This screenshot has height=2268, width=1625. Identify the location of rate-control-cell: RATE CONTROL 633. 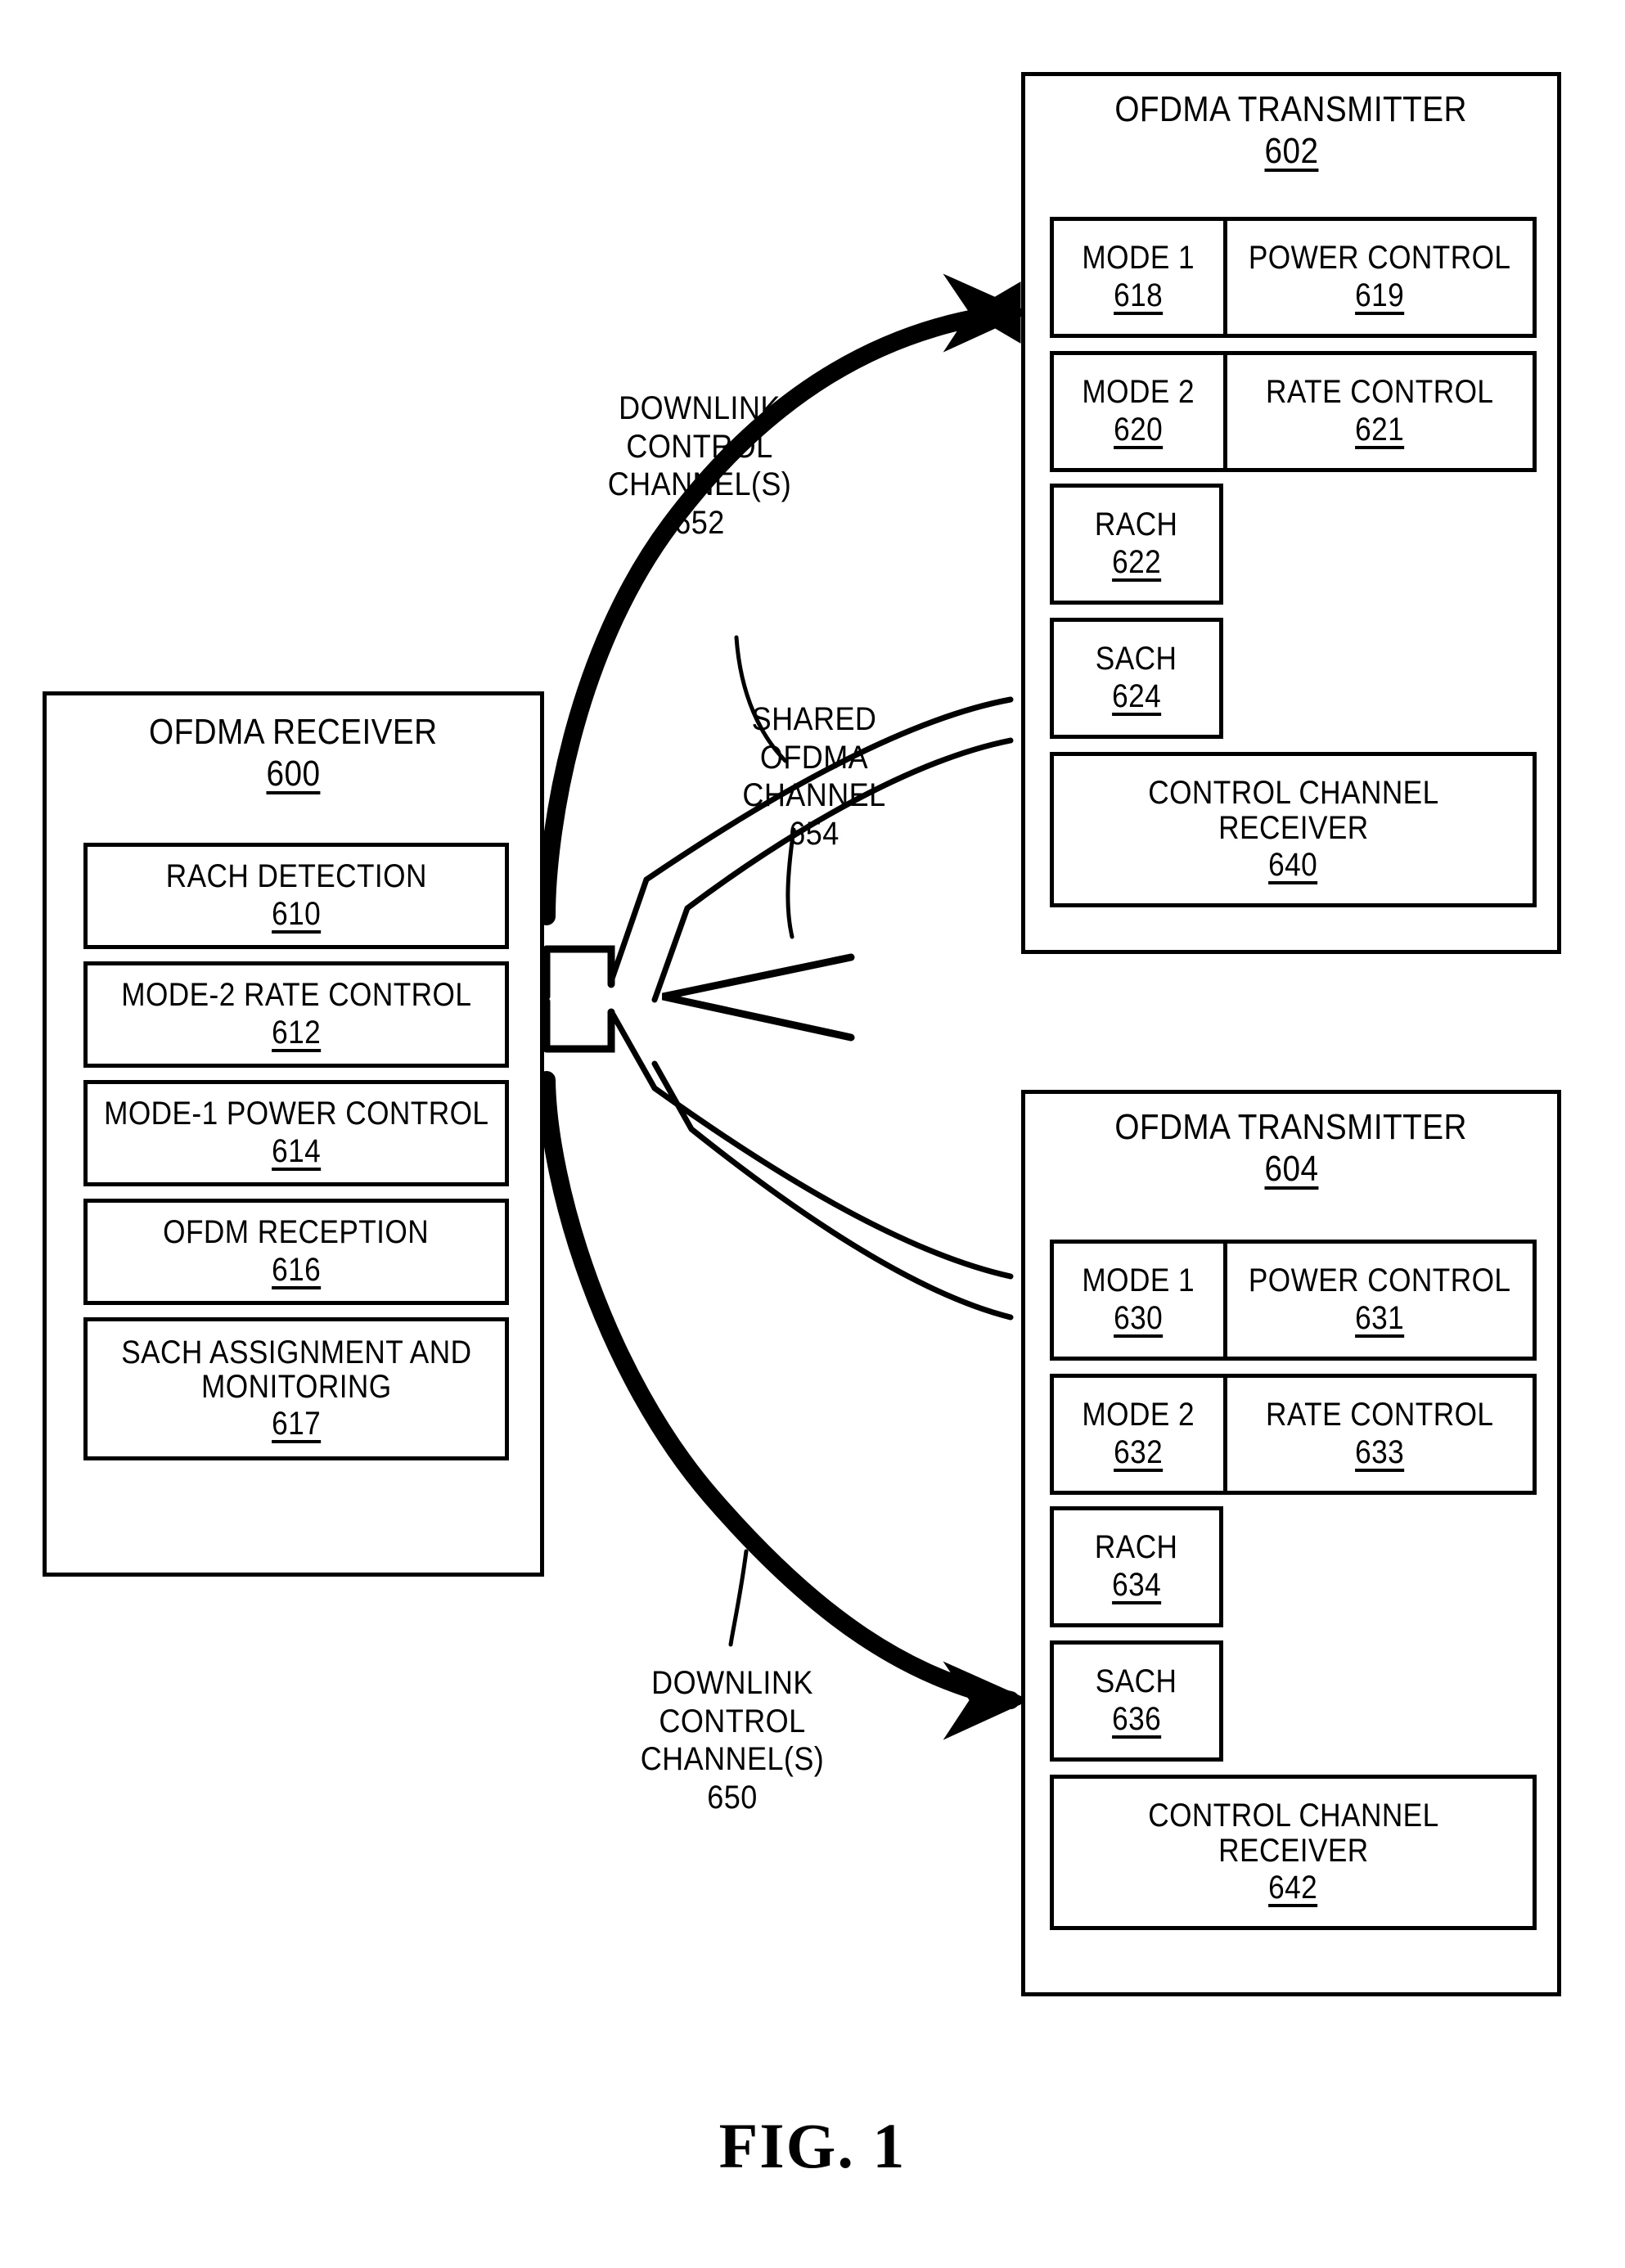
(1380, 1435).